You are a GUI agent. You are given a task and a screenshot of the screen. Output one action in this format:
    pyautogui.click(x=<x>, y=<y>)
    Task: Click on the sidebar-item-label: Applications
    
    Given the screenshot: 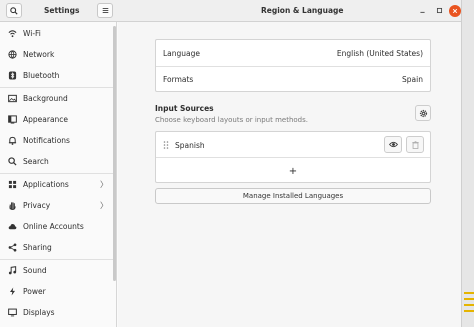 What is the action you would take?
    pyautogui.click(x=46, y=184)
    